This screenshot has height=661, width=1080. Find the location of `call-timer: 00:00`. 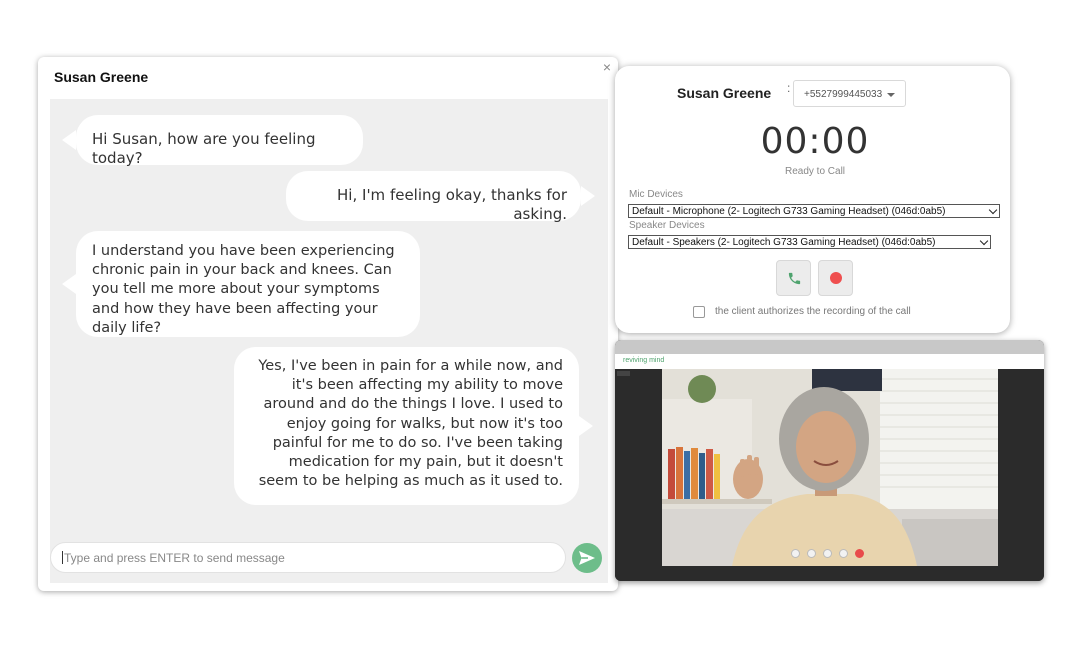

call-timer: 00:00 is located at coordinates (815, 141).